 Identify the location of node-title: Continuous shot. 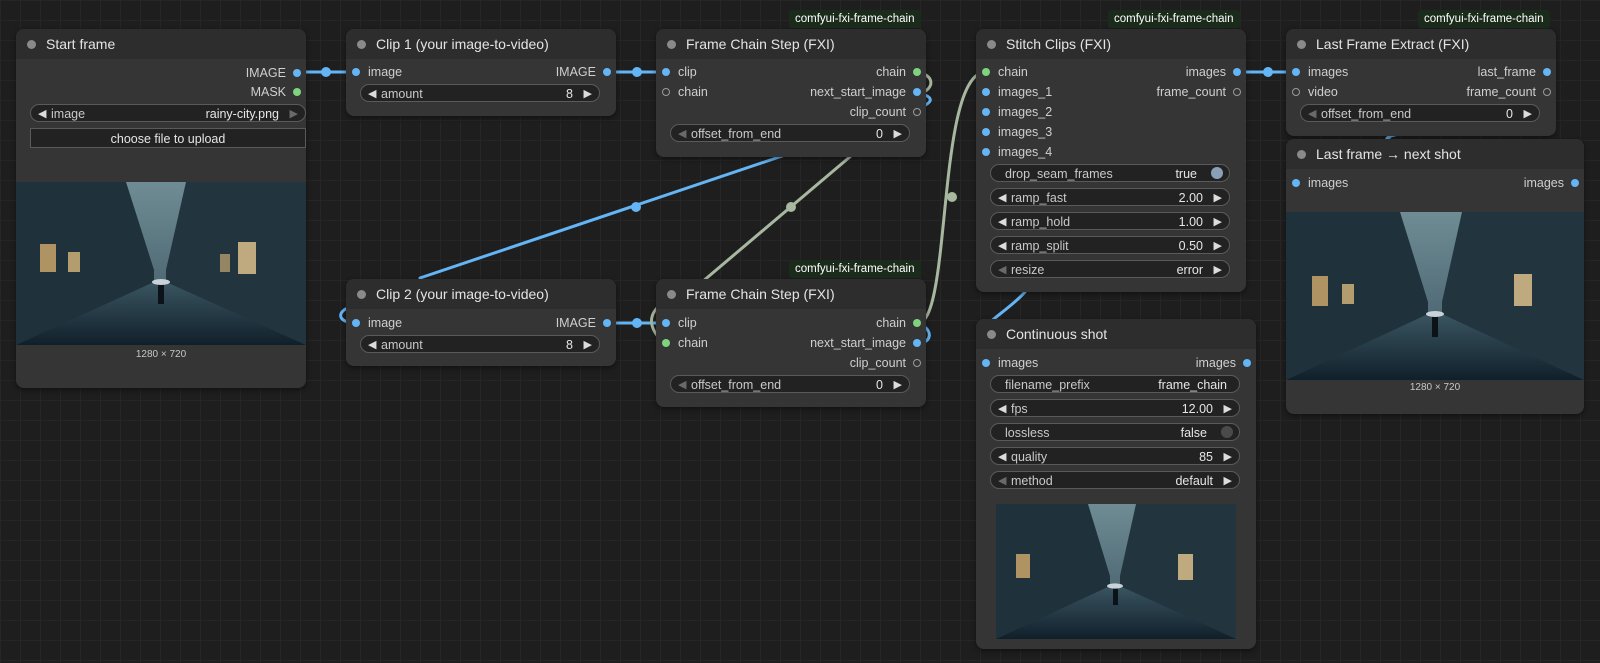
(1116, 334).